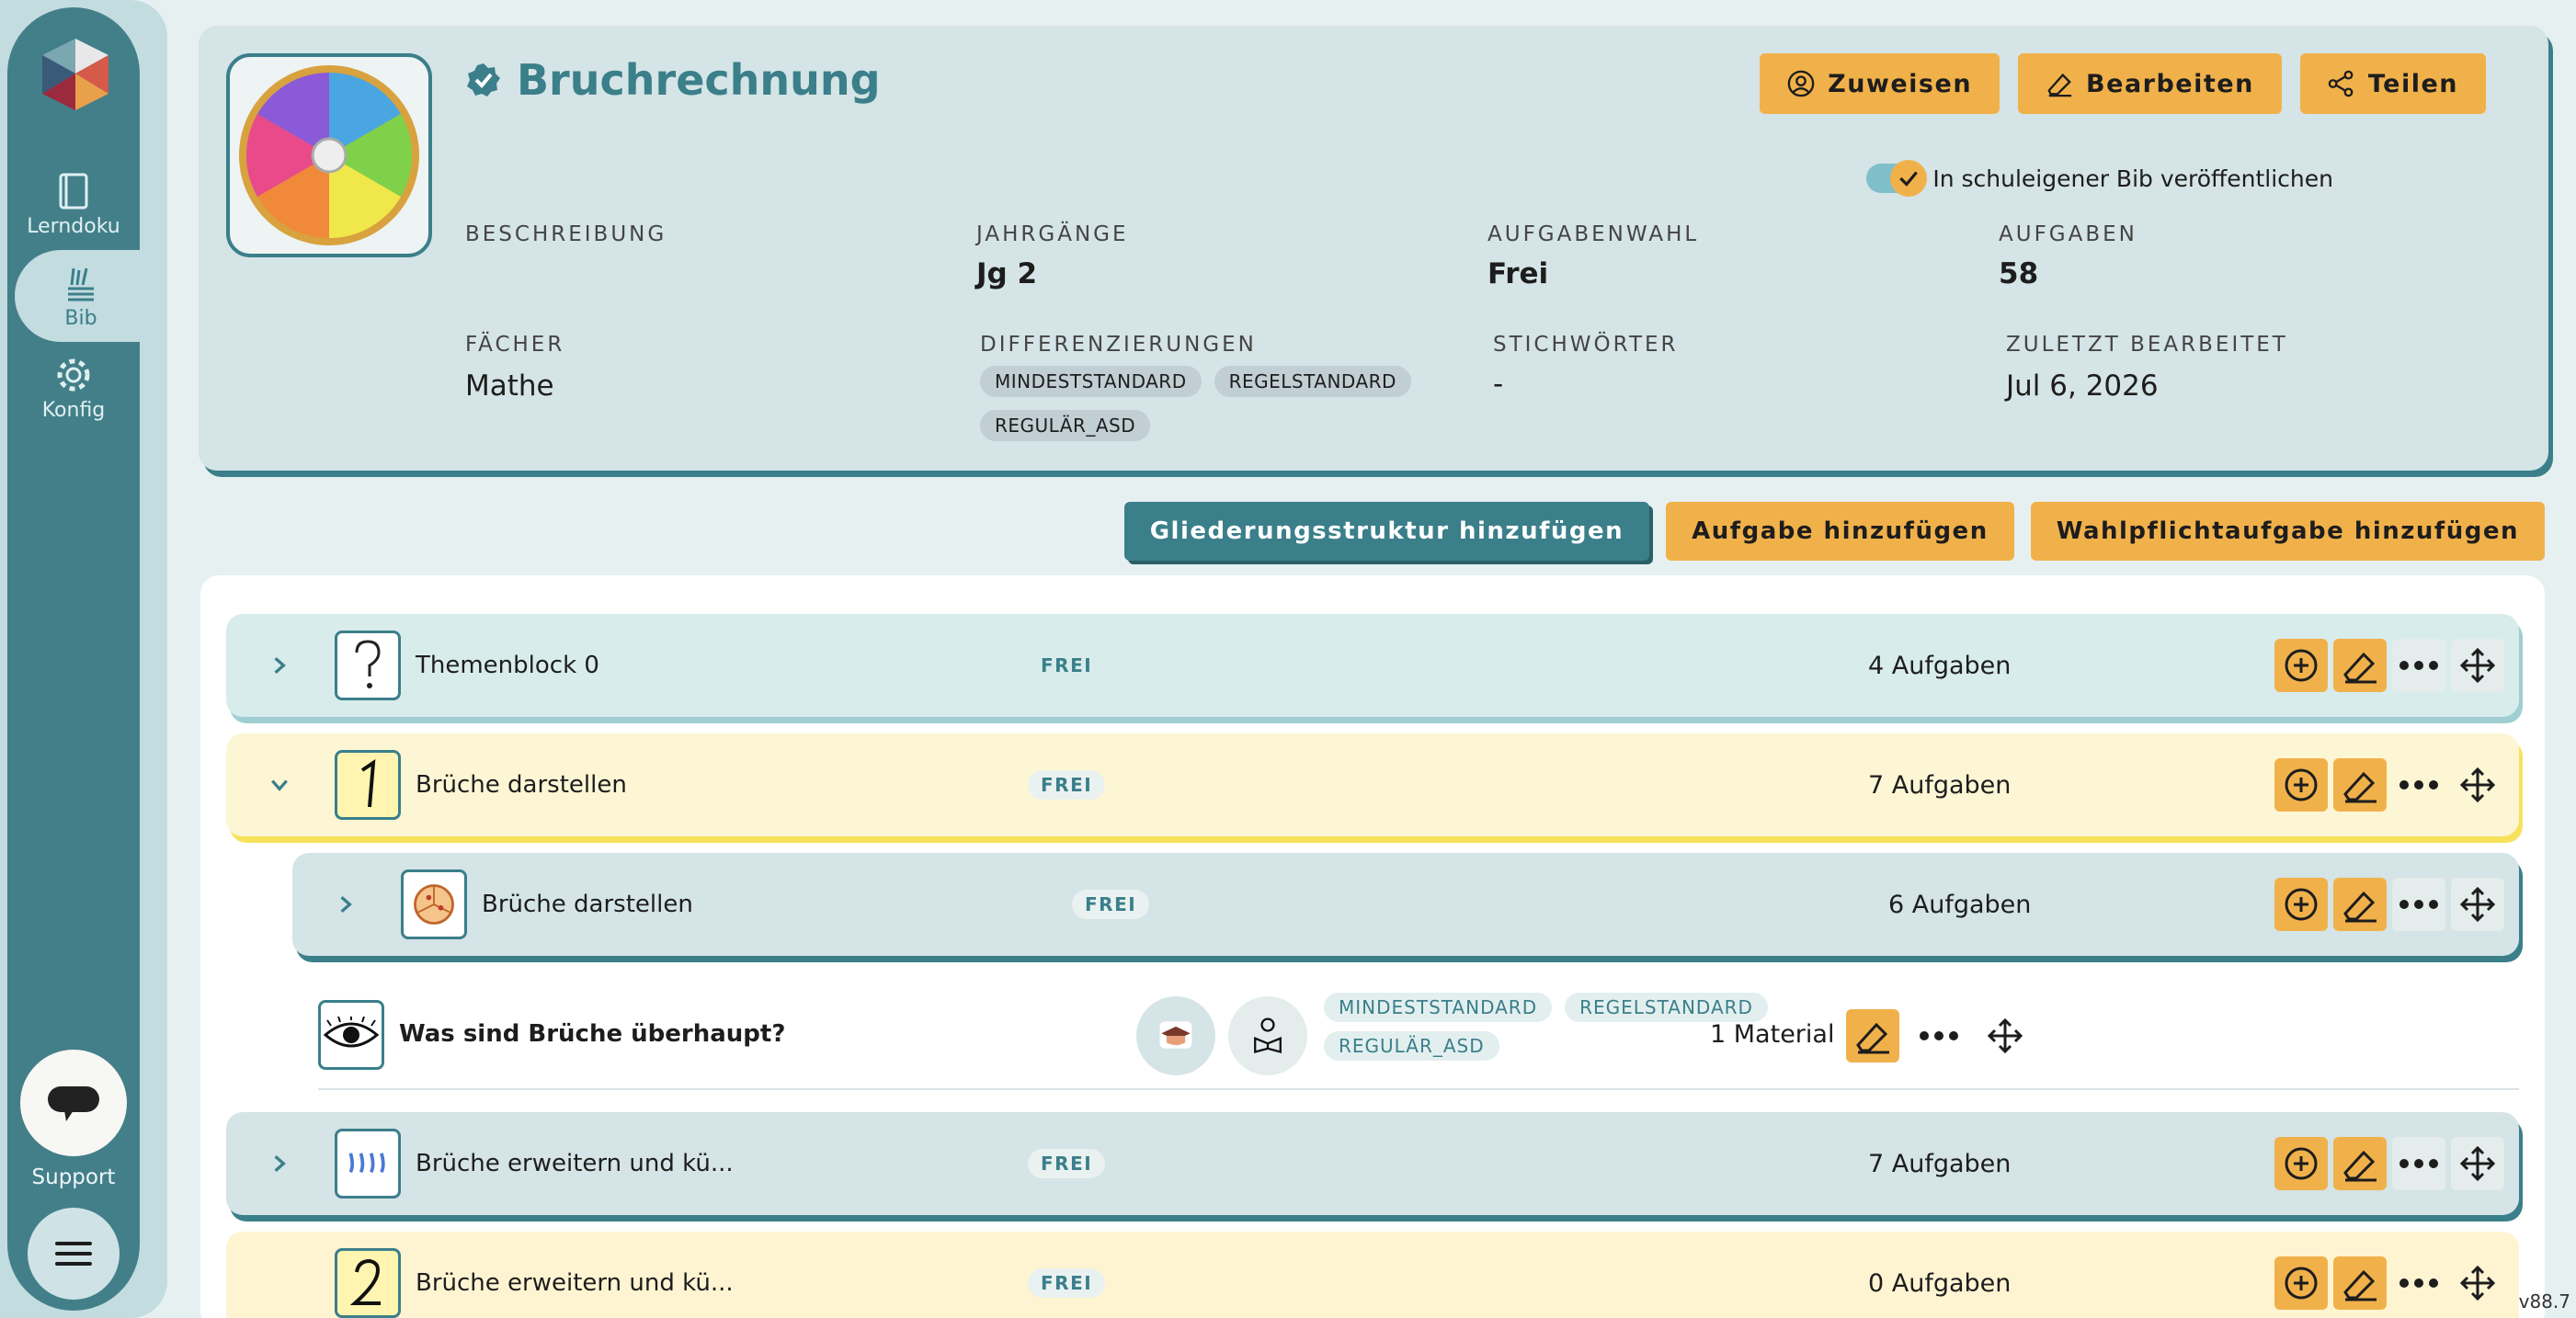 The width and height of the screenshot is (2576, 1318). I want to click on task-count: 4 Aufgaben, so click(1940, 665).